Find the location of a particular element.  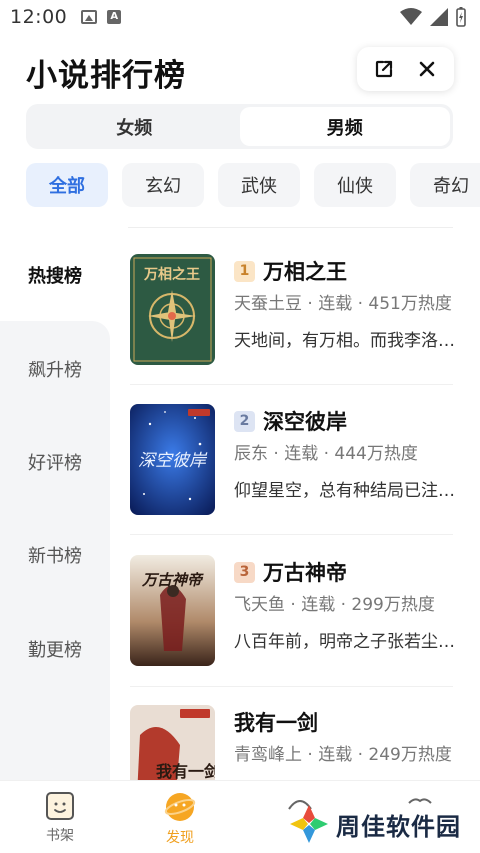

nav-bookshelf: 书架 is located at coordinates (60, 817).